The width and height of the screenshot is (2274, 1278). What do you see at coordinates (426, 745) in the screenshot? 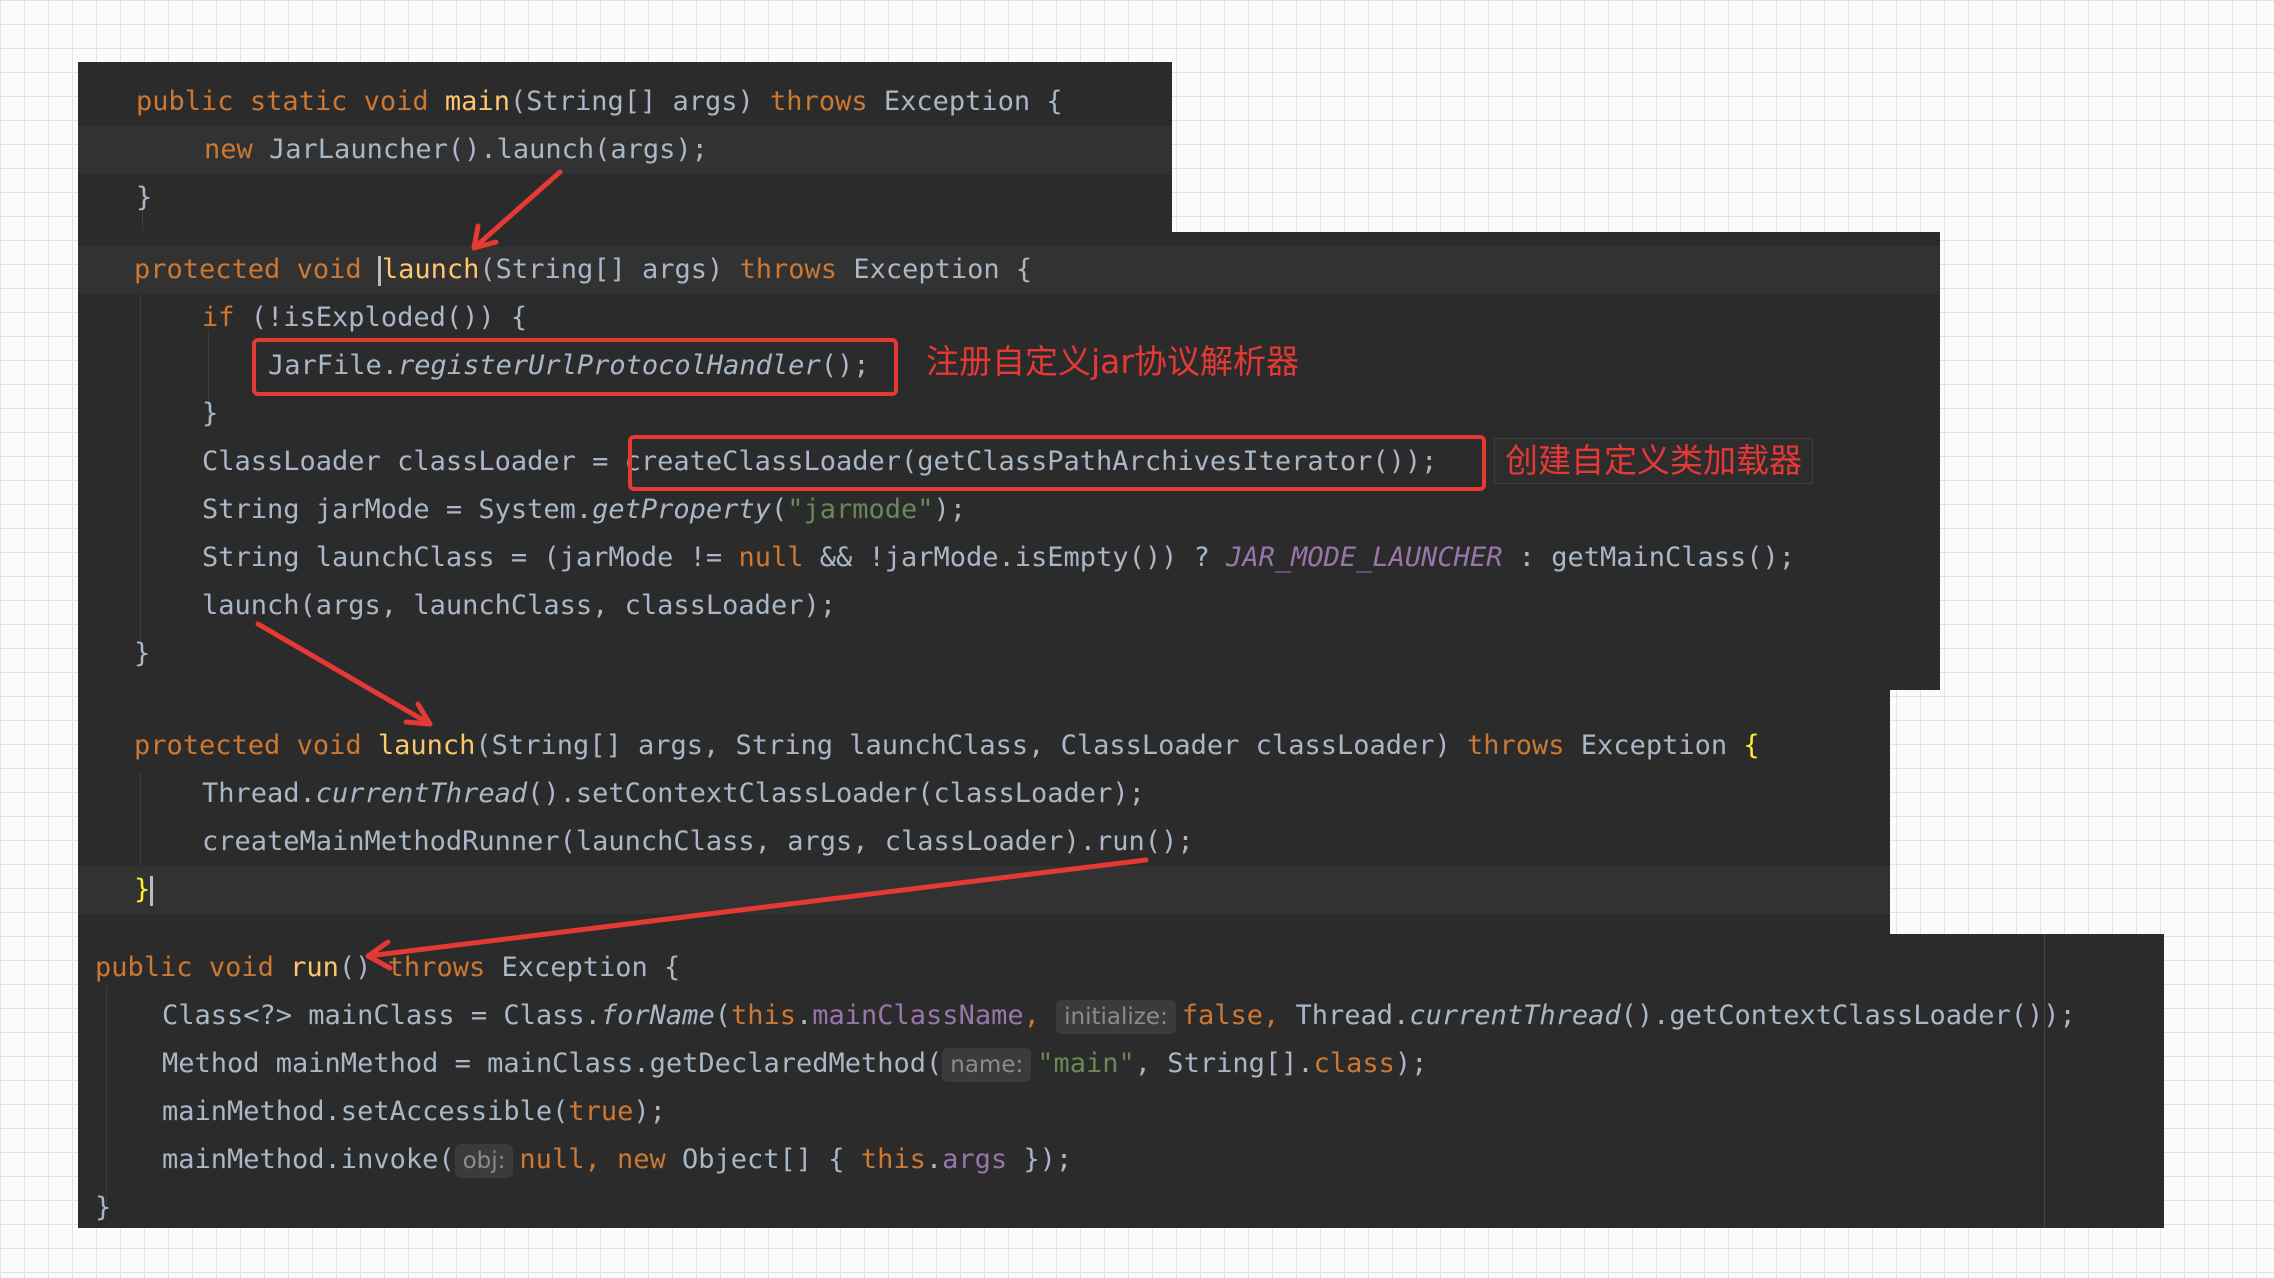
I see `launch-overload-method-name: launch` at bounding box center [426, 745].